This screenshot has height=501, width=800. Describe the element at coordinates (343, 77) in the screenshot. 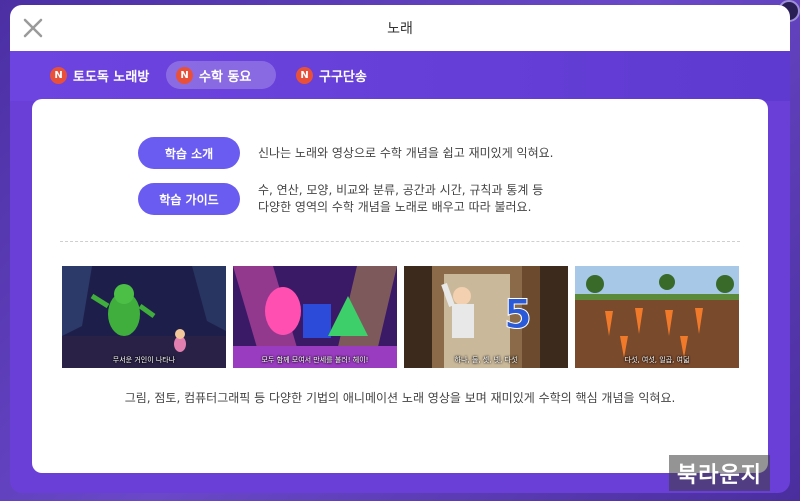

I see `tab-label: 구구단송` at that location.